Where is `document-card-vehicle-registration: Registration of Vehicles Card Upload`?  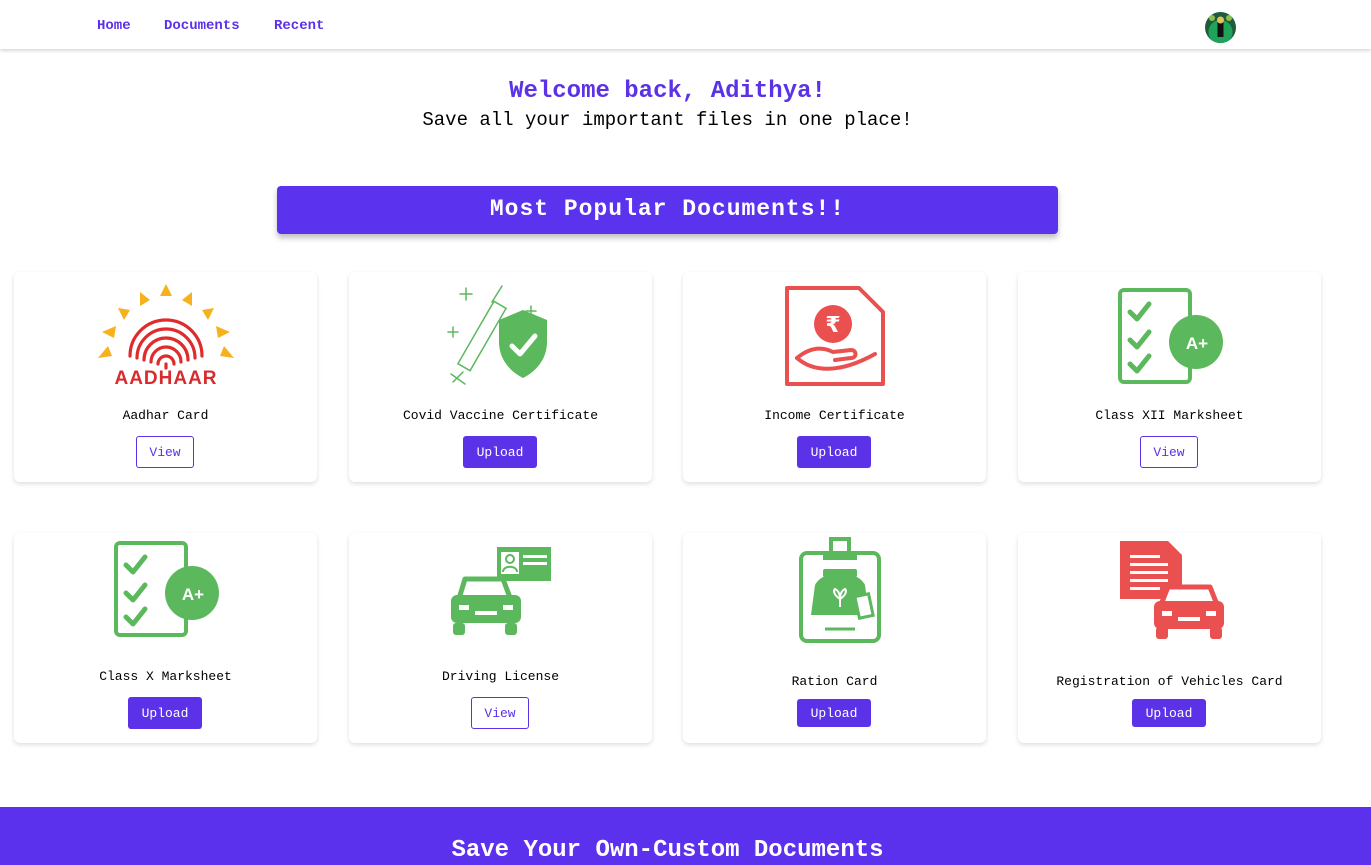
document-card-vehicle-registration: Registration of Vehicles Card Upload is located at coordinates (1169, 638).